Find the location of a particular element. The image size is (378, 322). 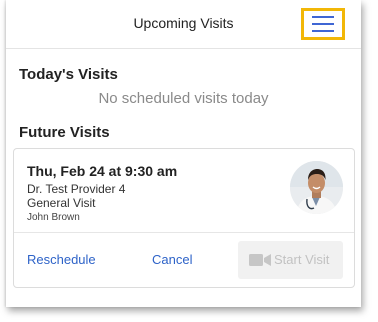

card-divider is located at coordinates (184, 232).